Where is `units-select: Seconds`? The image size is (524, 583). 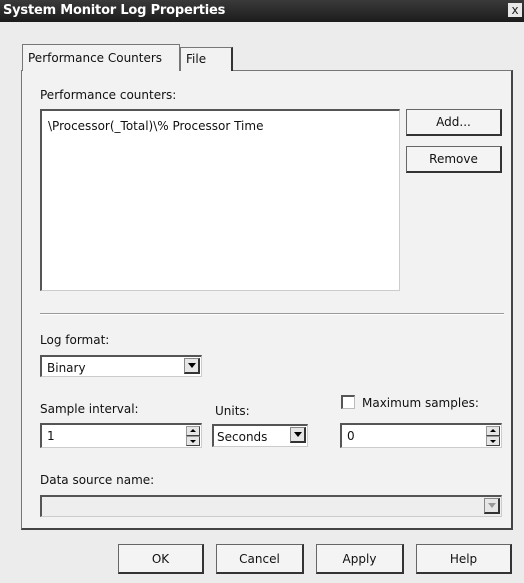
units-select: Seconds is located at coordinates (260, 435).